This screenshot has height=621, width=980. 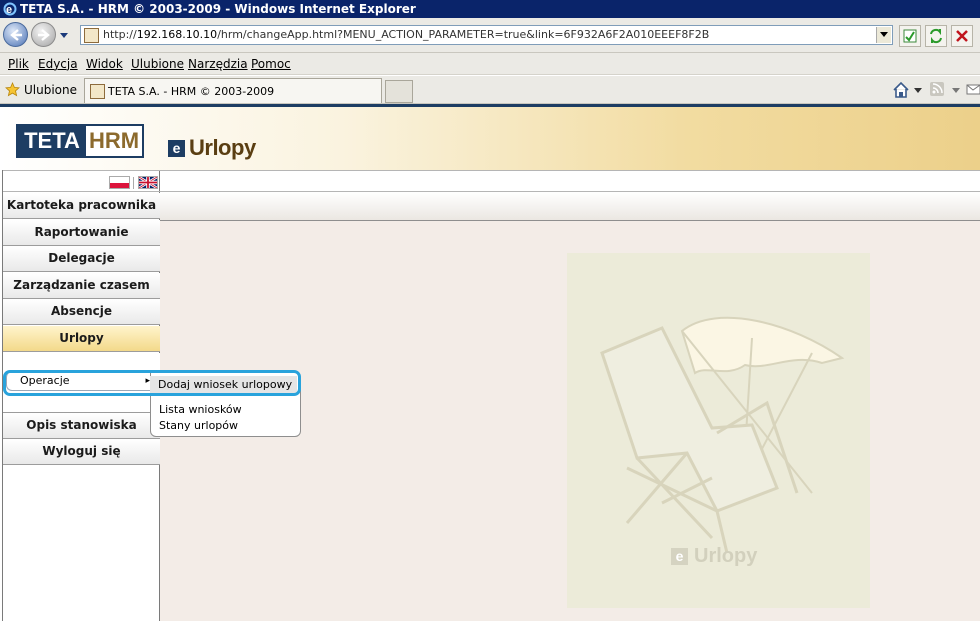 I want to click on compatibility-view-button, so click(x=910, y=36).